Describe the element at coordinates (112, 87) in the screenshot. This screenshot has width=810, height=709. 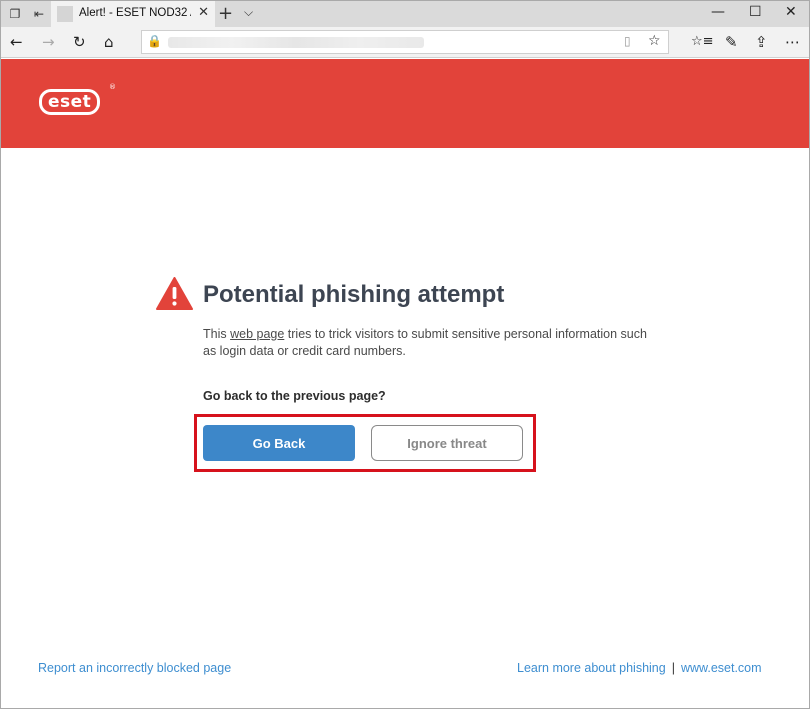
I see `logo-registered-mark: ®` at that location.